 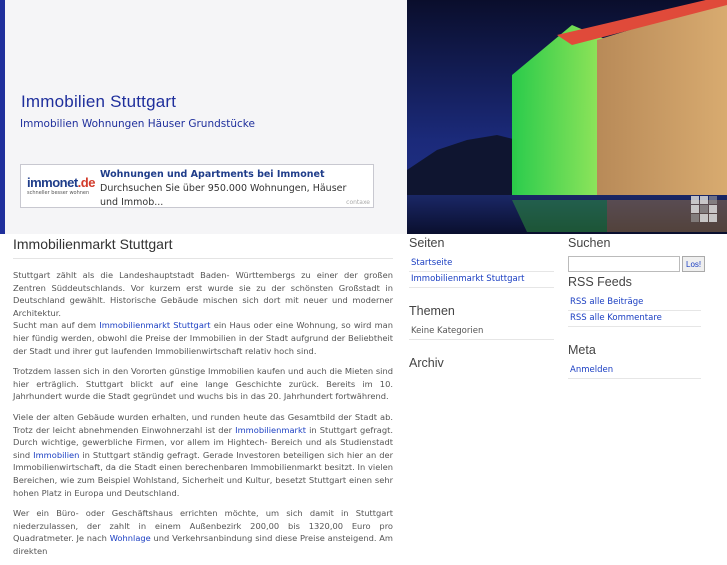 What do you see at coordinates (589, 243) in the screenshot?
I see `search-heading: Suchen` at bounding box center [589, 243].